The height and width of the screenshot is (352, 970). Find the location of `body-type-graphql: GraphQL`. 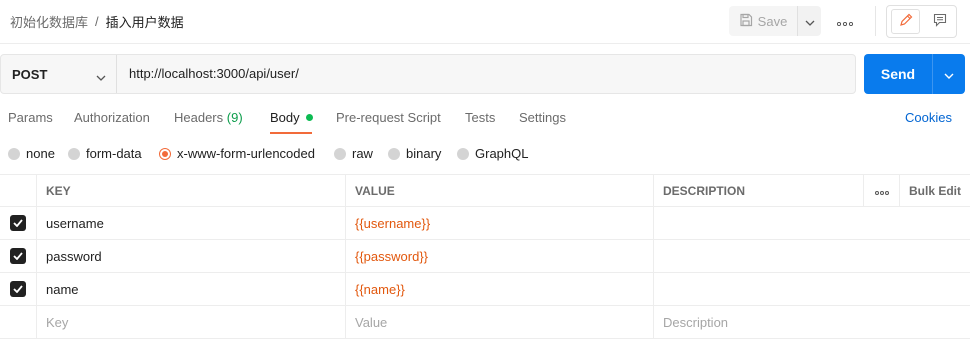

body-type-graphql: GraphQL is located at coordinates (492, 153).